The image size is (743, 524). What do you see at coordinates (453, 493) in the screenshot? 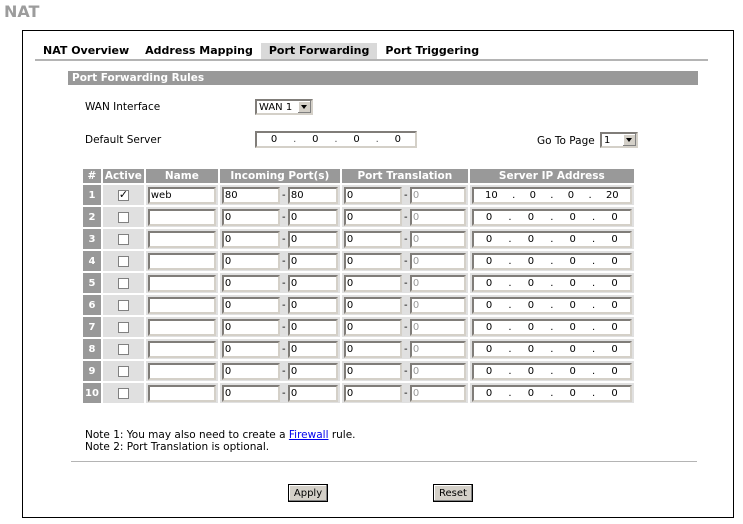
I see `reset-button: Reset` at bounding box center [453, 493].